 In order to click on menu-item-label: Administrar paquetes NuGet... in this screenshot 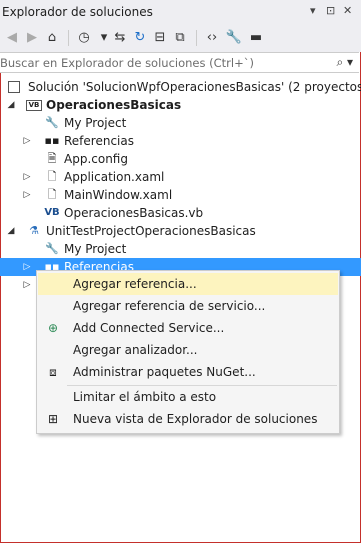, I will do `click(164, 372)`.